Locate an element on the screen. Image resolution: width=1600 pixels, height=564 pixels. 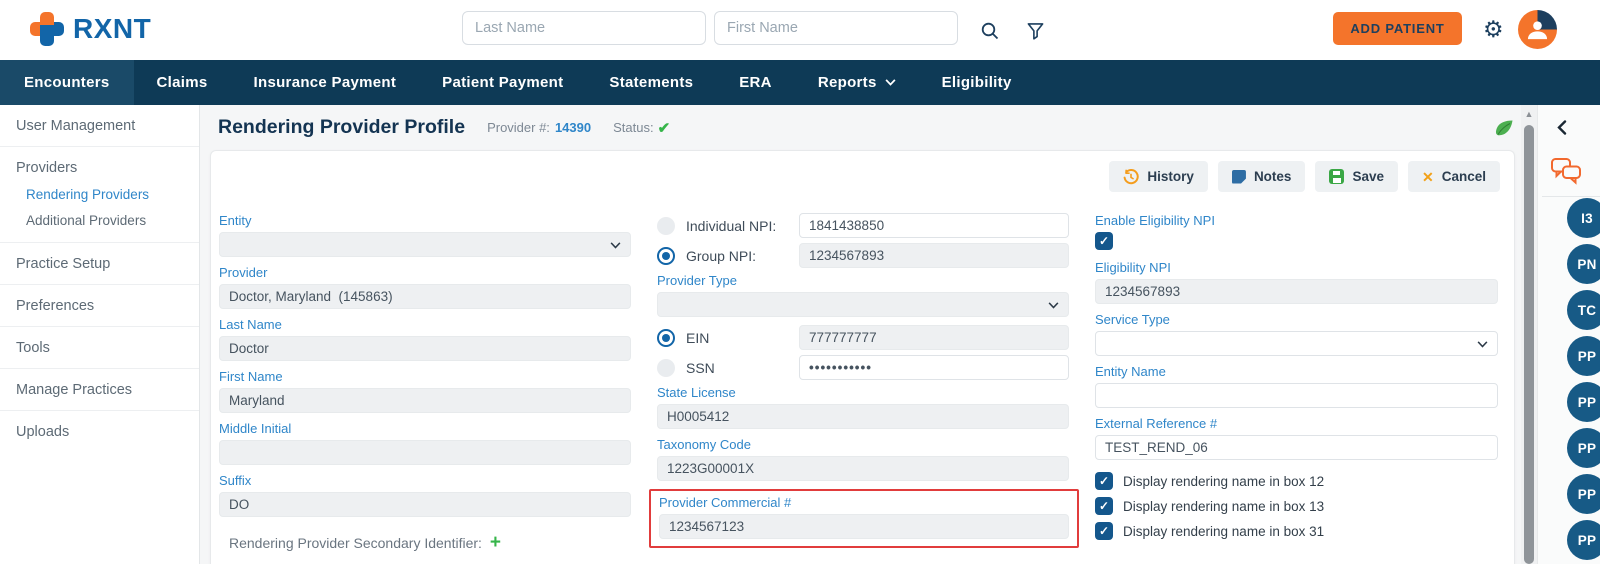
ein-field: 777777777 is located at coordinates (934, 337).